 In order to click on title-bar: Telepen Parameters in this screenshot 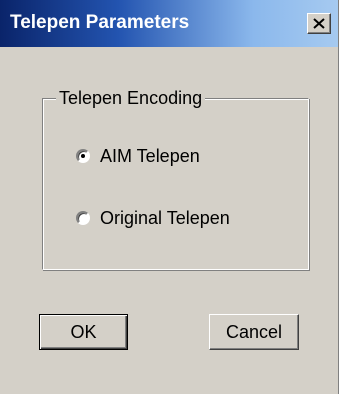, I will do `click(169, 23)`.